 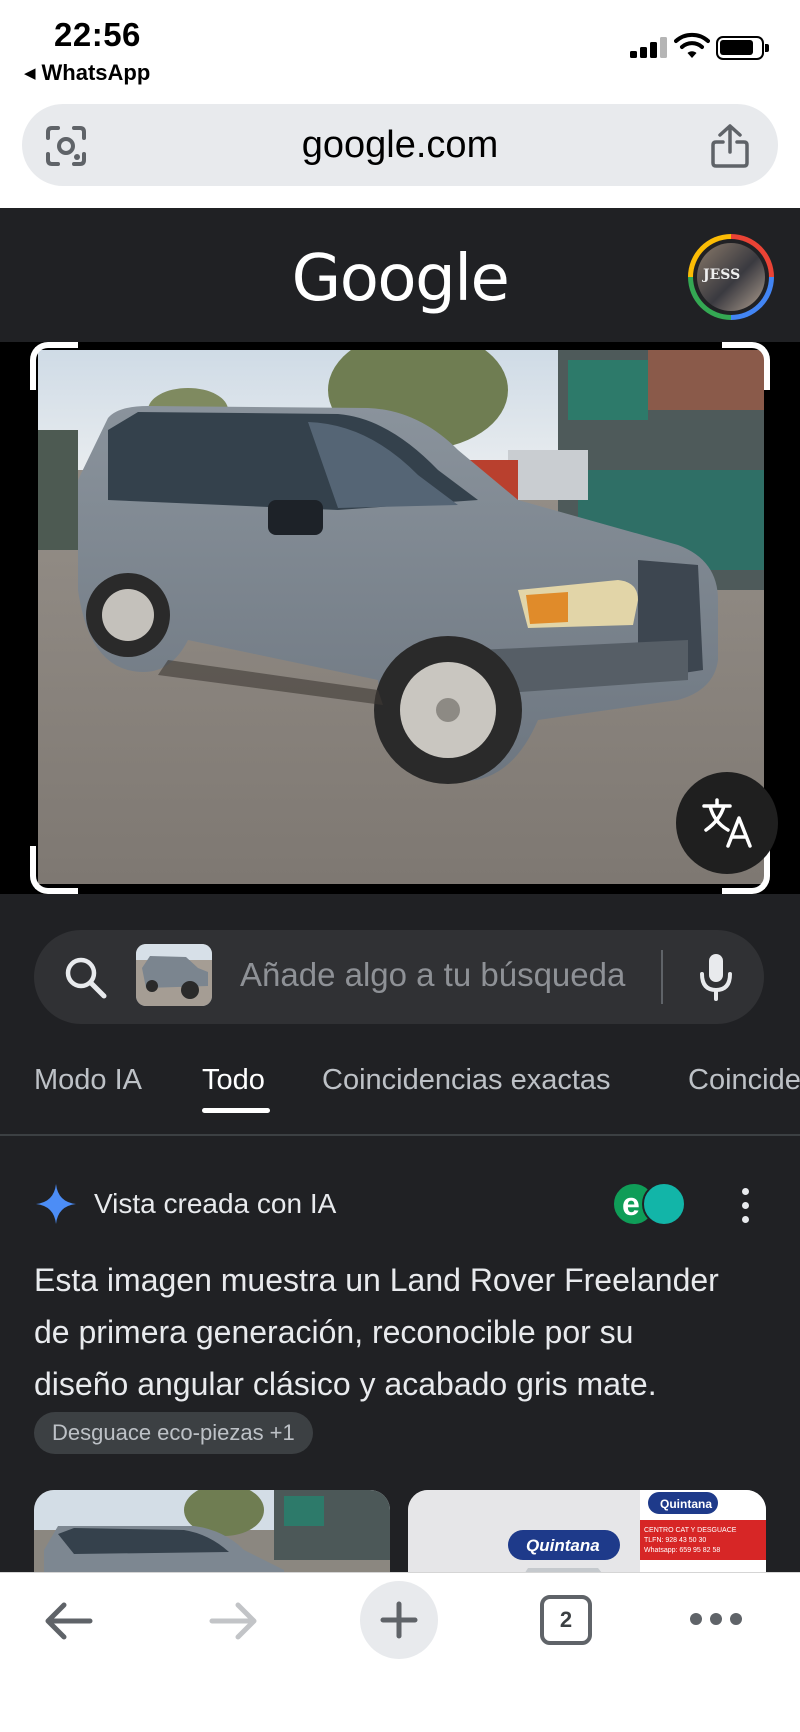 What do you see at coordinates (234, 1621) in the screenshot?
I see `arrow-right-icon` at bounding box center [234, 1621].